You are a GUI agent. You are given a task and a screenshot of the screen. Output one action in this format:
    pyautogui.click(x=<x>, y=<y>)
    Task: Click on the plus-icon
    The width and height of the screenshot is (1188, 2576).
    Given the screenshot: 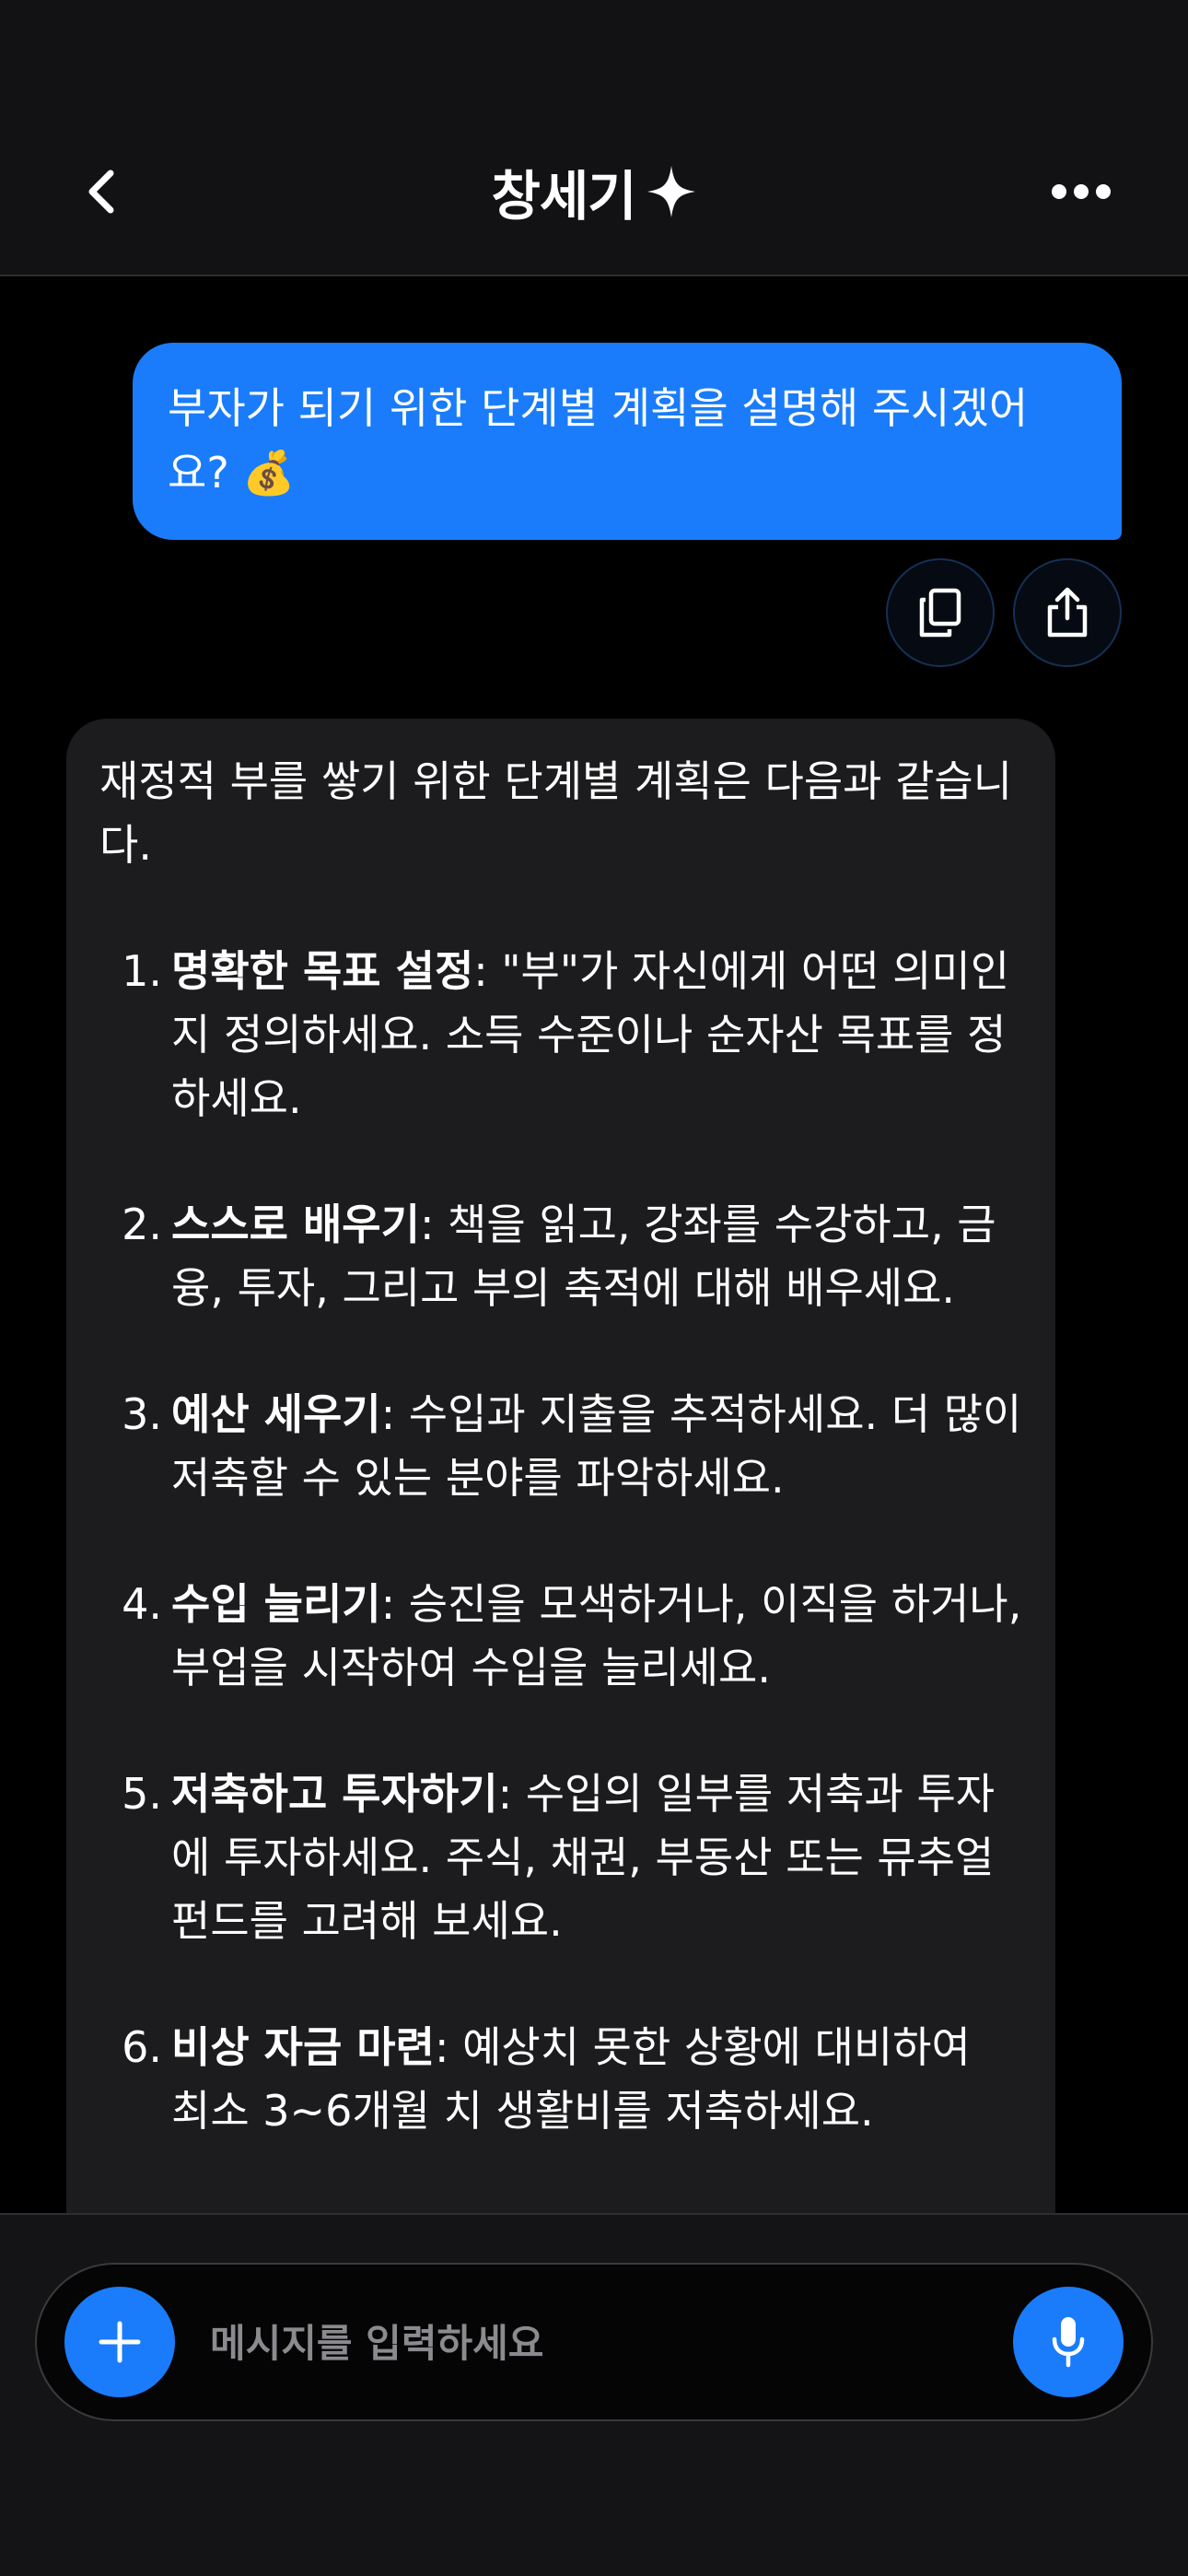 What is the action you would take?
    pyautogui.click(x=120, y=2342)
    